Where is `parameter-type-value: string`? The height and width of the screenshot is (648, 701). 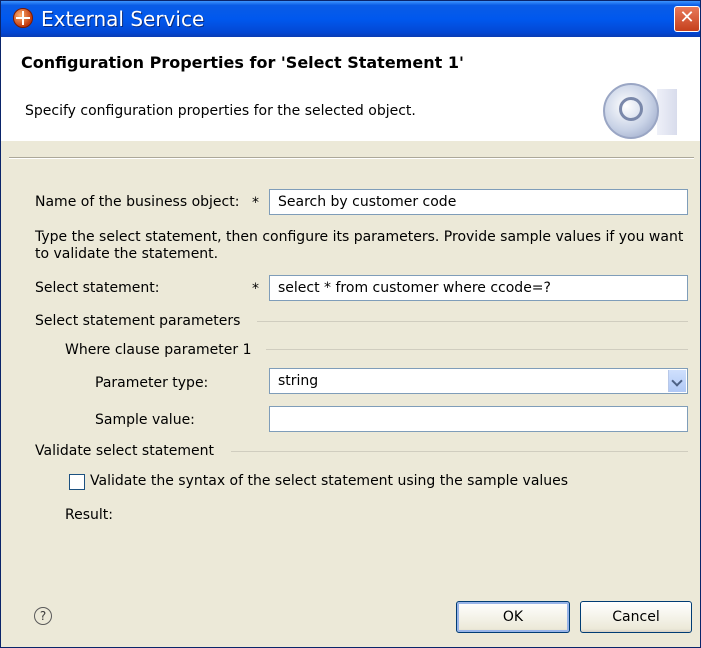 parameter-type-value: string is located at coordinates (298, 381).